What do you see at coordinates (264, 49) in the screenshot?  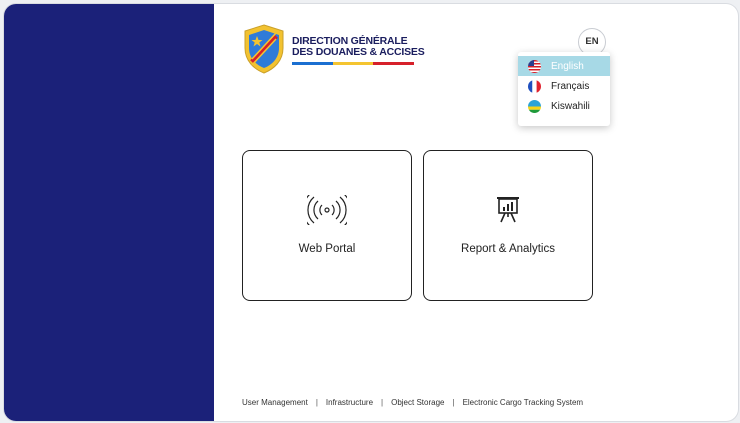 I see `customs-emblem-icon` at bounding box center [264, 49].